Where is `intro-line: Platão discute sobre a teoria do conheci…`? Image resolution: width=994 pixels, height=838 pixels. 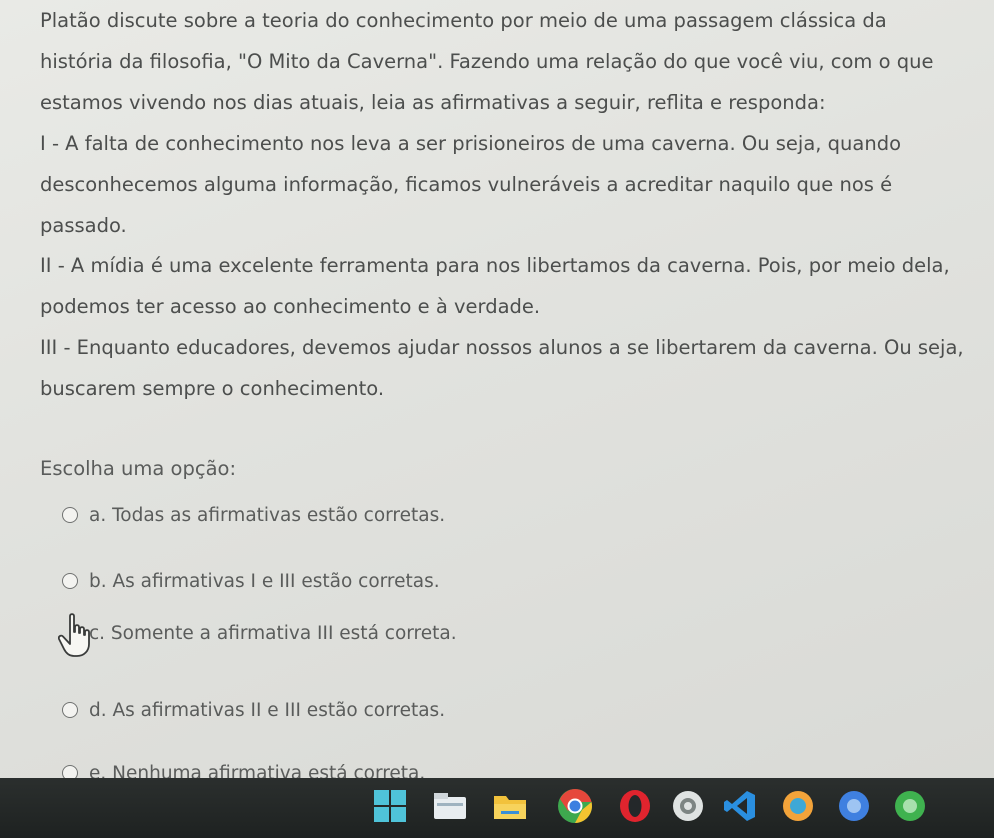
intro-line: Platão discute sobre a teoria do conheci… is located at coordinates (463, 20).